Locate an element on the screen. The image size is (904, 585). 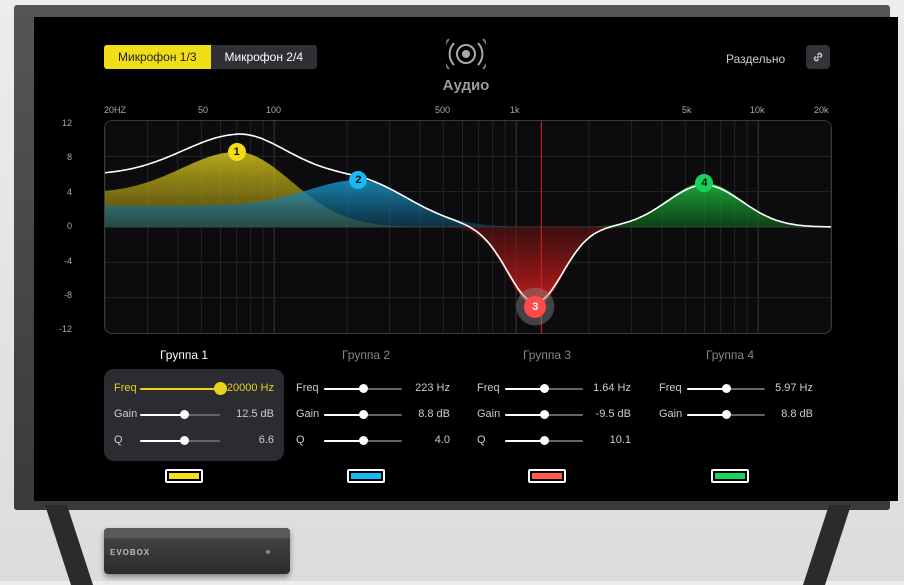
group-3-q-row: Q 10.1 is located at coordinates (554, 441).